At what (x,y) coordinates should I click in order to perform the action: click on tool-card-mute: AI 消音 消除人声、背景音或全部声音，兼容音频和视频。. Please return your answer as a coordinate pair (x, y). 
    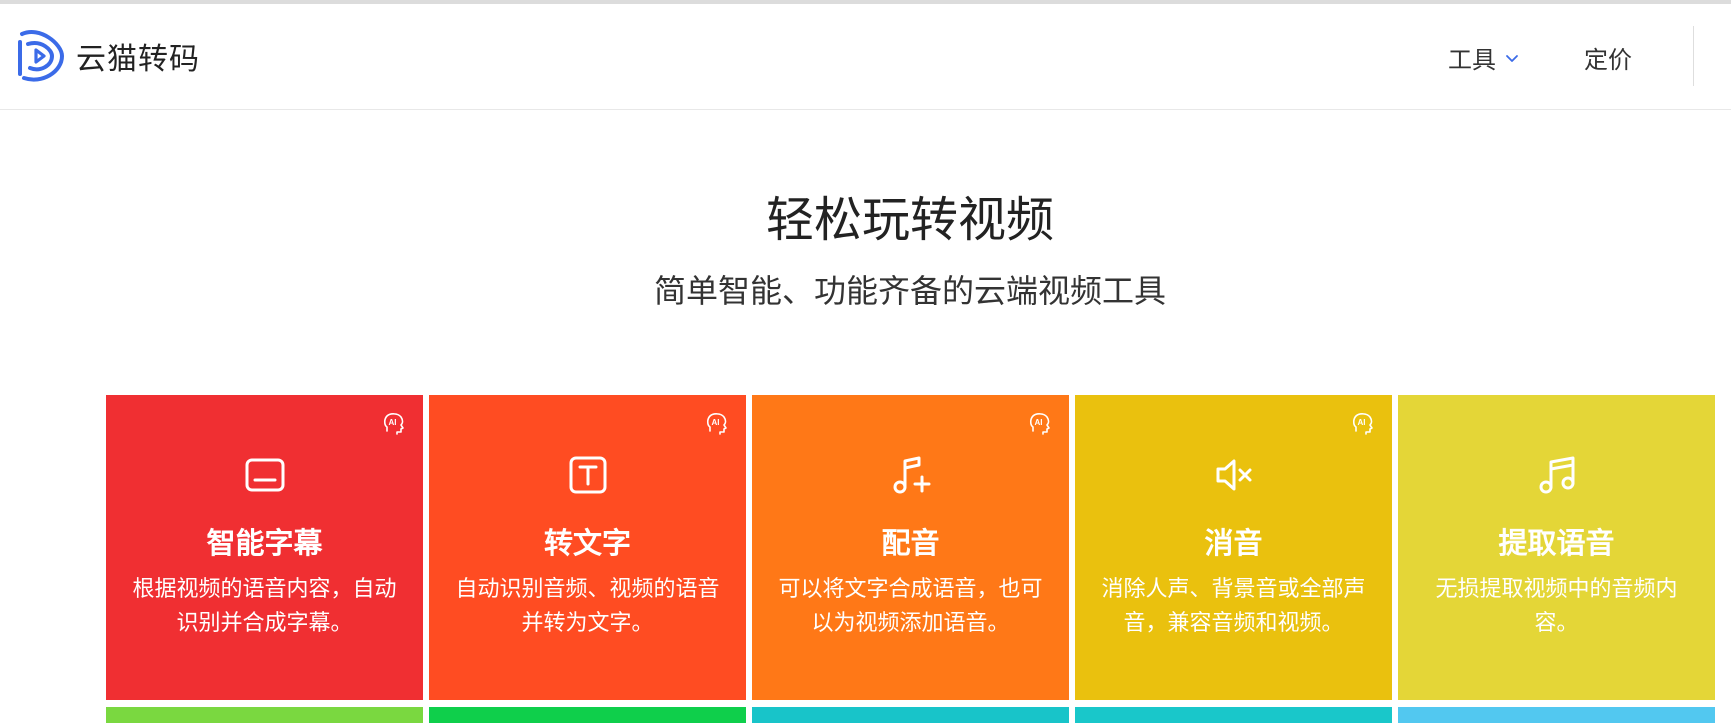
    Looking at the image, I should click on (1233, 547).